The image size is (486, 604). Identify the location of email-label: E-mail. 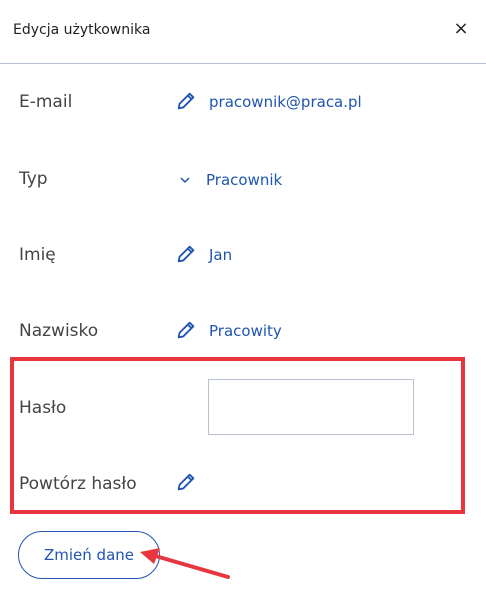
(46, 102).